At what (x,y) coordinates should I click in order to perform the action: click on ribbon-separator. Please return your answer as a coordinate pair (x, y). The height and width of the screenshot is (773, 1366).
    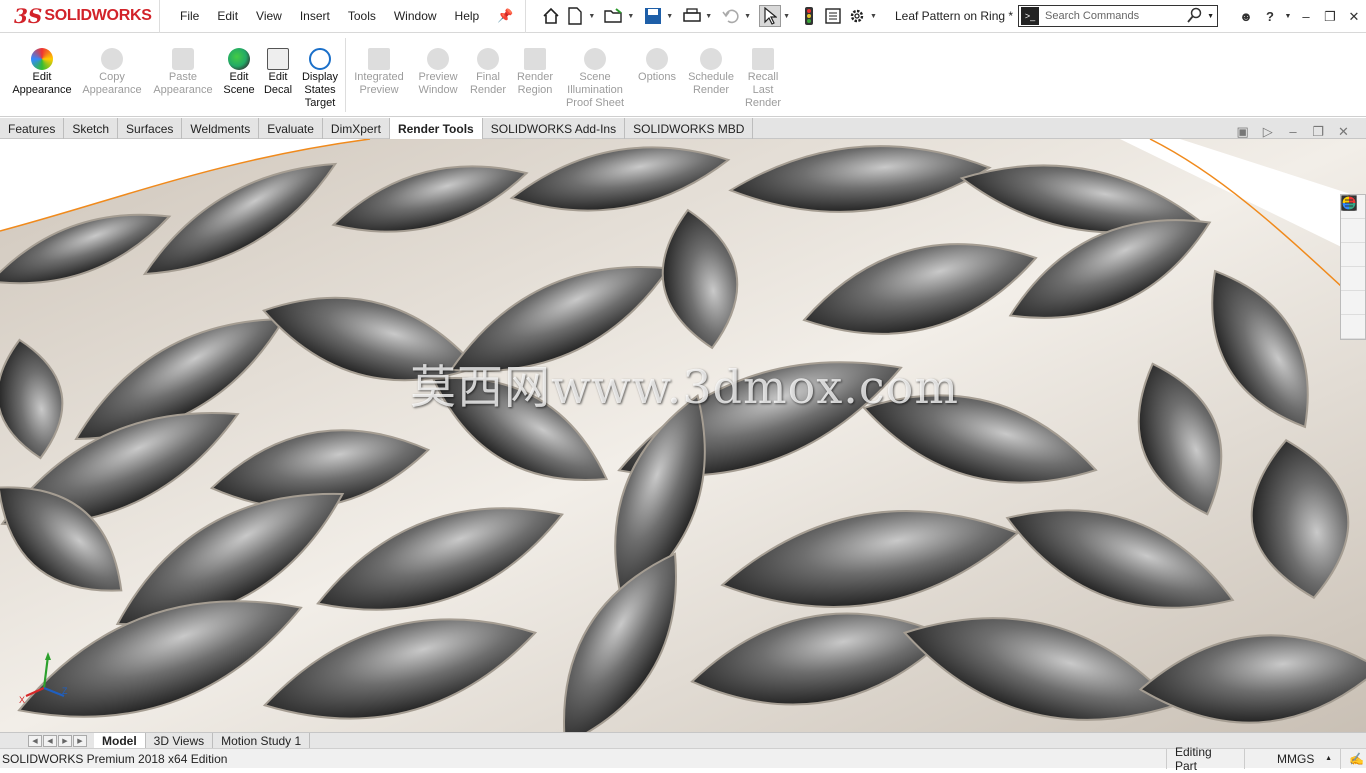
    Looking at the image, I should click on (345, 75).